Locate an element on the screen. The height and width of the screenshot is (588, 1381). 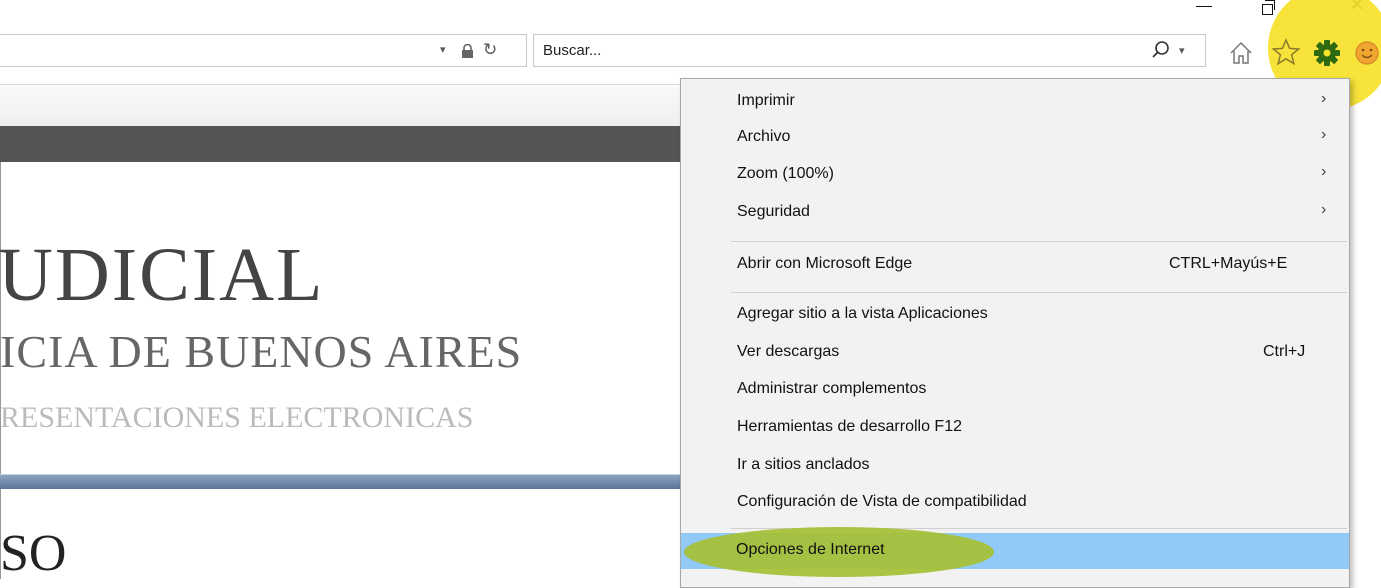
menu-item-devtools: Herramientas de desarrollo F12 is located at coordinates (1015, 428).